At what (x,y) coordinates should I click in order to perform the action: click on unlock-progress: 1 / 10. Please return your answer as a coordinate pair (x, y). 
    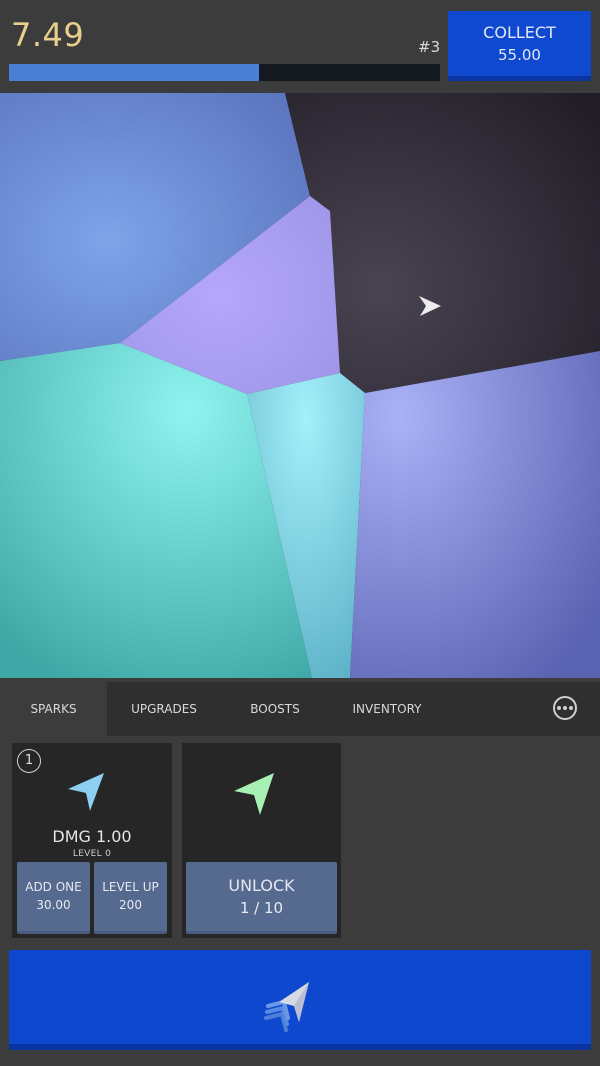
    Looking at the image, I should click on (261, 907).